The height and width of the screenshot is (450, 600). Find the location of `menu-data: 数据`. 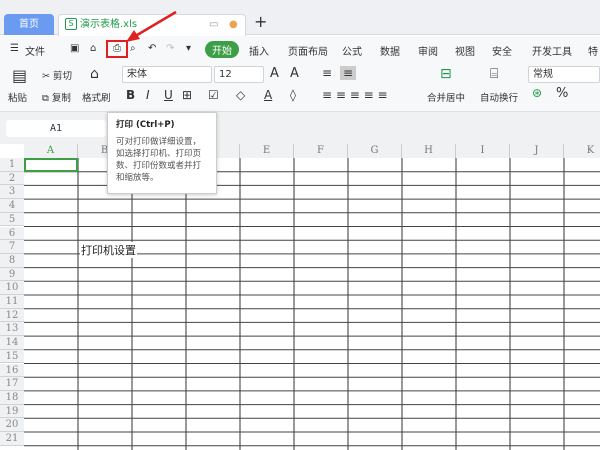

menu-data: 数据 is located at coordinates (390, 50).